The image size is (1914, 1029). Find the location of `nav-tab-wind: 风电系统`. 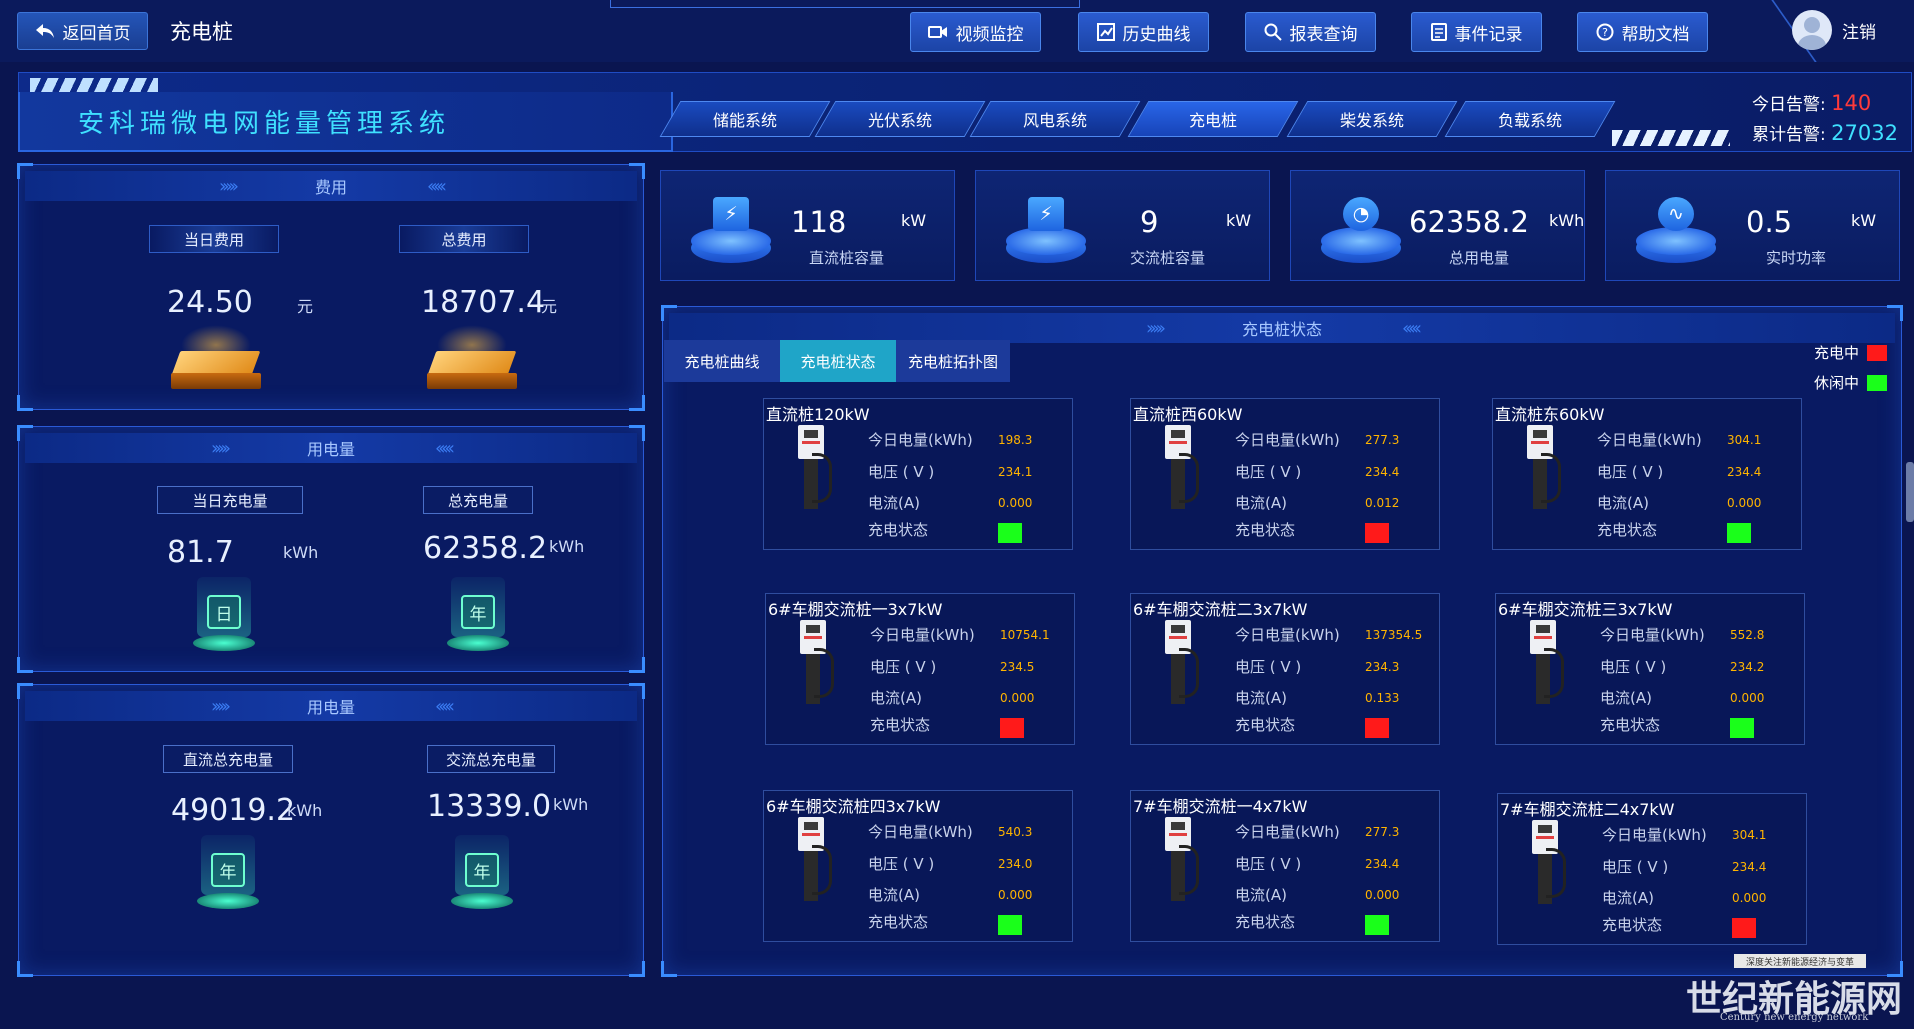

nav-tab-wind: 风电系统 is located at coordinates (1055, 119).